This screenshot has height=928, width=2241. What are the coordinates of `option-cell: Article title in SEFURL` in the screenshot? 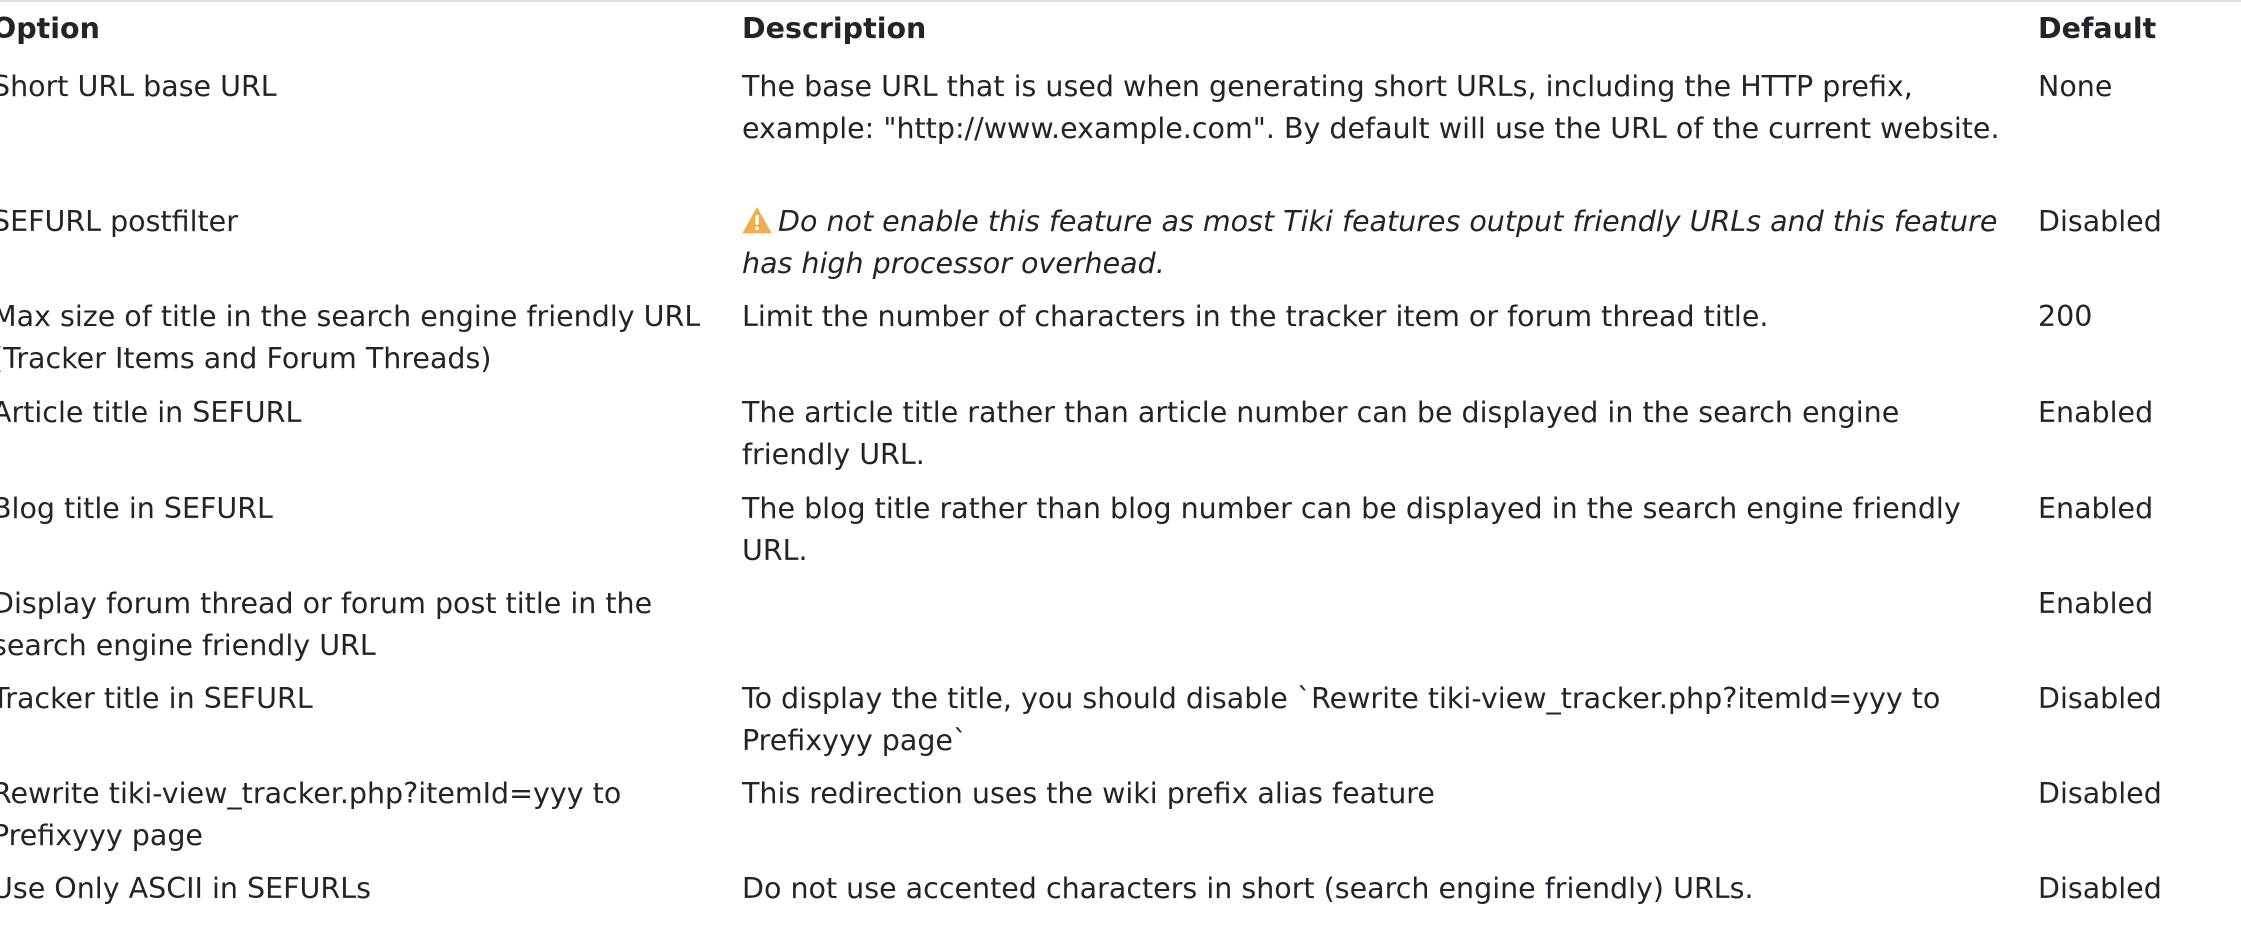 It's located at (151, 412).